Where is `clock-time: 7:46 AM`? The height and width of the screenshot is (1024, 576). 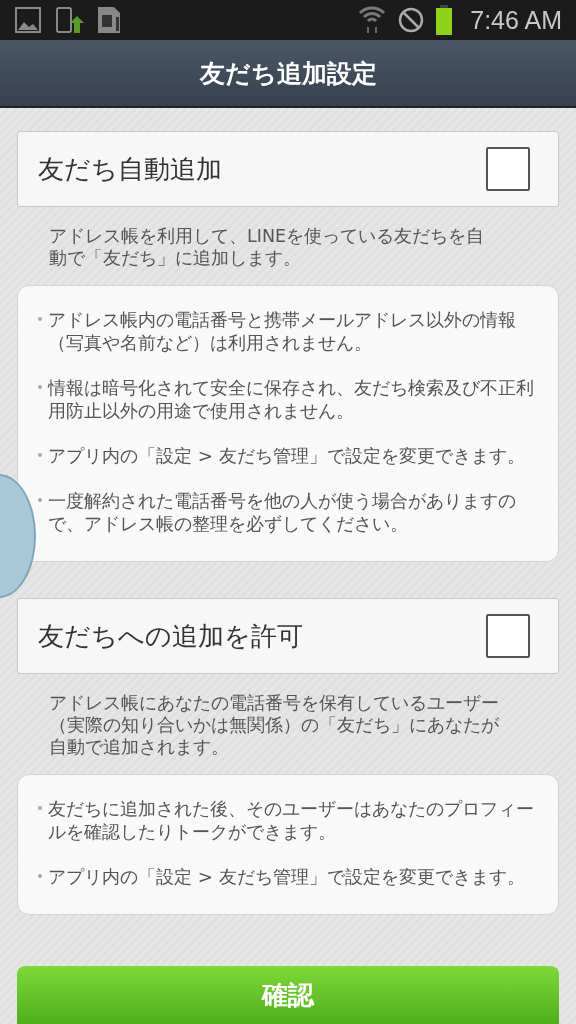
clock-time: 7:46 AM is located at coordinates (516, 20).